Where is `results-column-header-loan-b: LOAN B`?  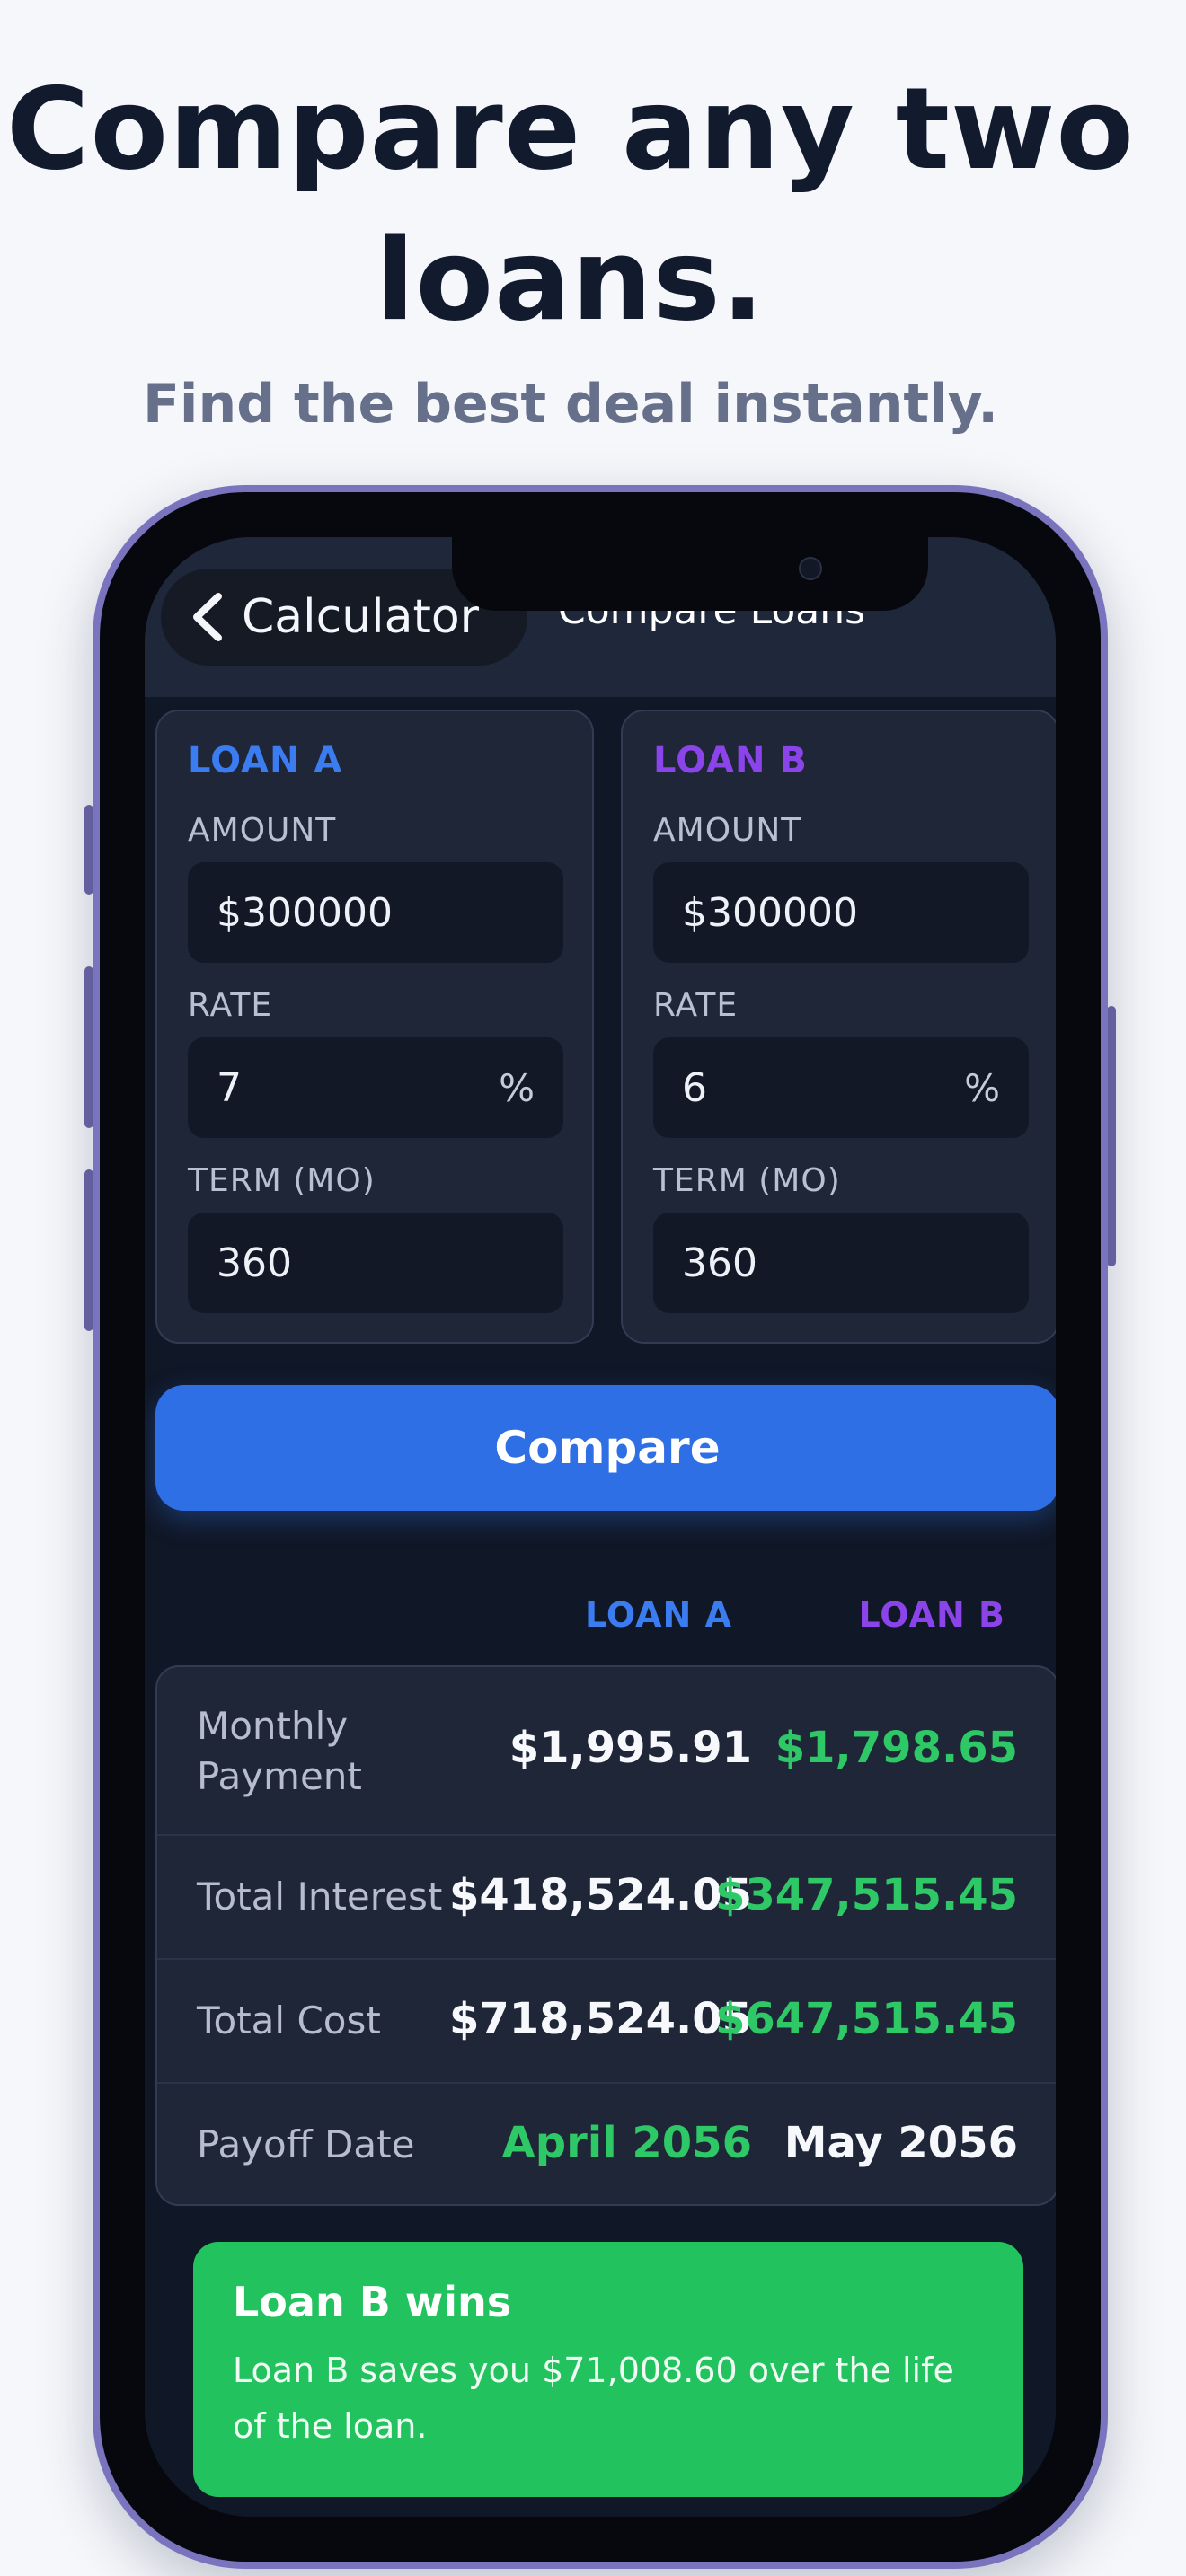
results-column-header-loan-b: LOAN B is located at coordinates (931, 1615).